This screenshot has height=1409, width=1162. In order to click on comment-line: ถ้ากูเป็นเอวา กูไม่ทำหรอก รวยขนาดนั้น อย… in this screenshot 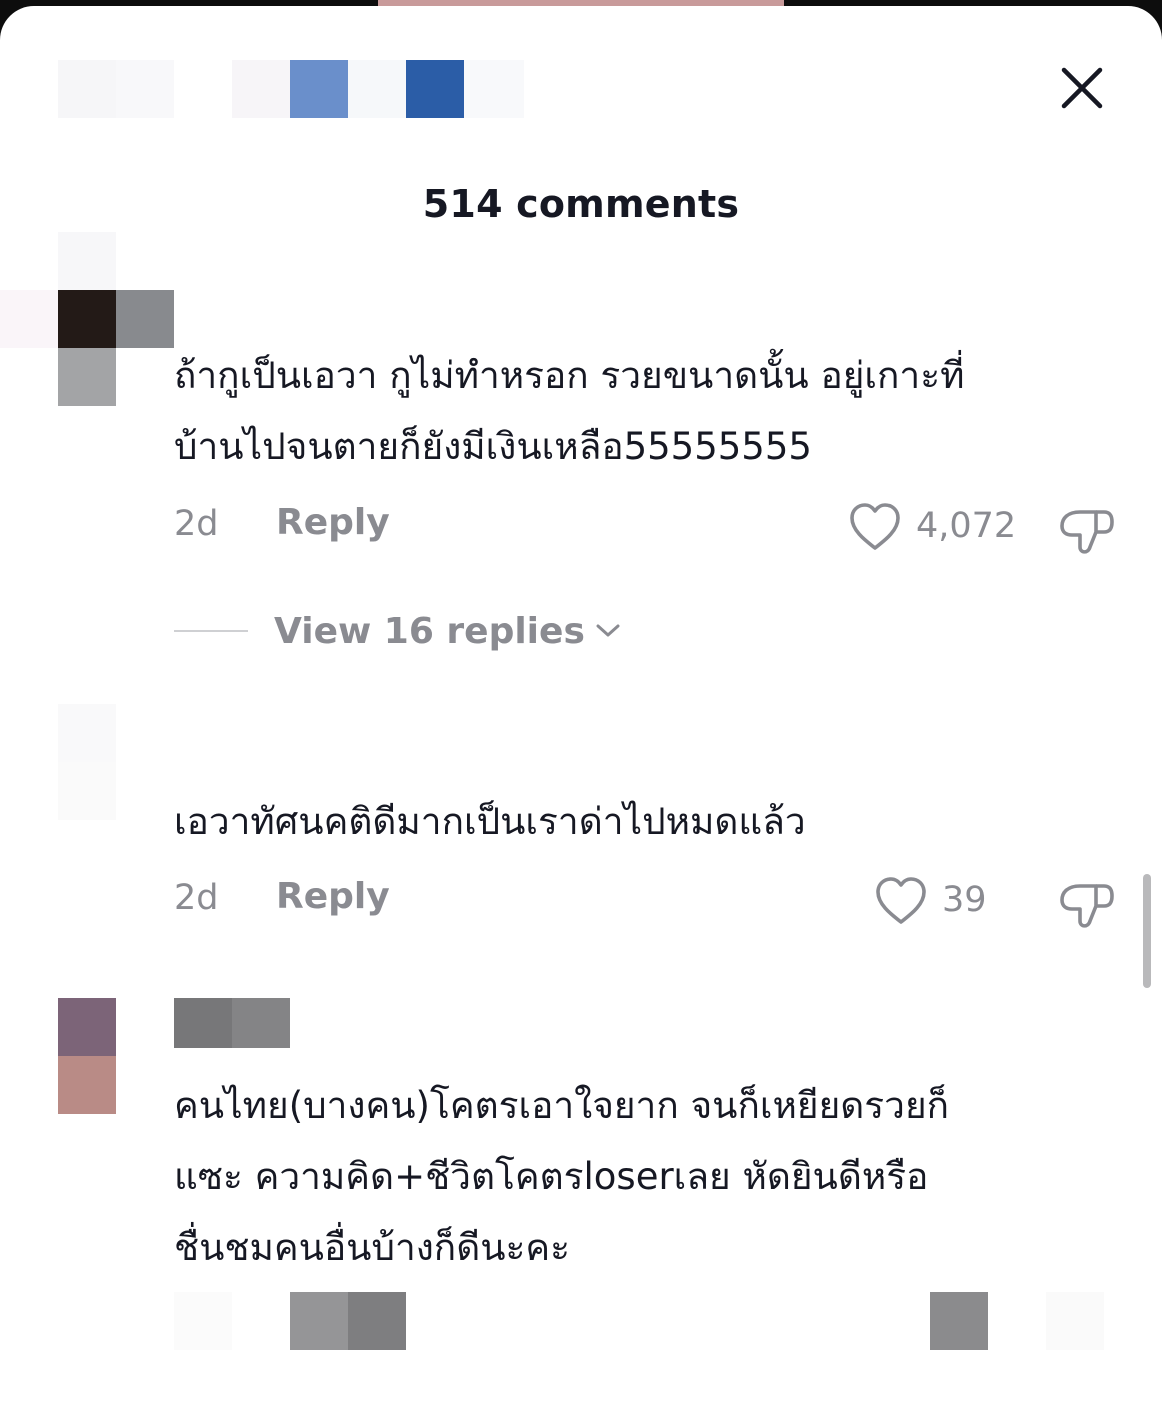, I will do `click(569, 375)`.